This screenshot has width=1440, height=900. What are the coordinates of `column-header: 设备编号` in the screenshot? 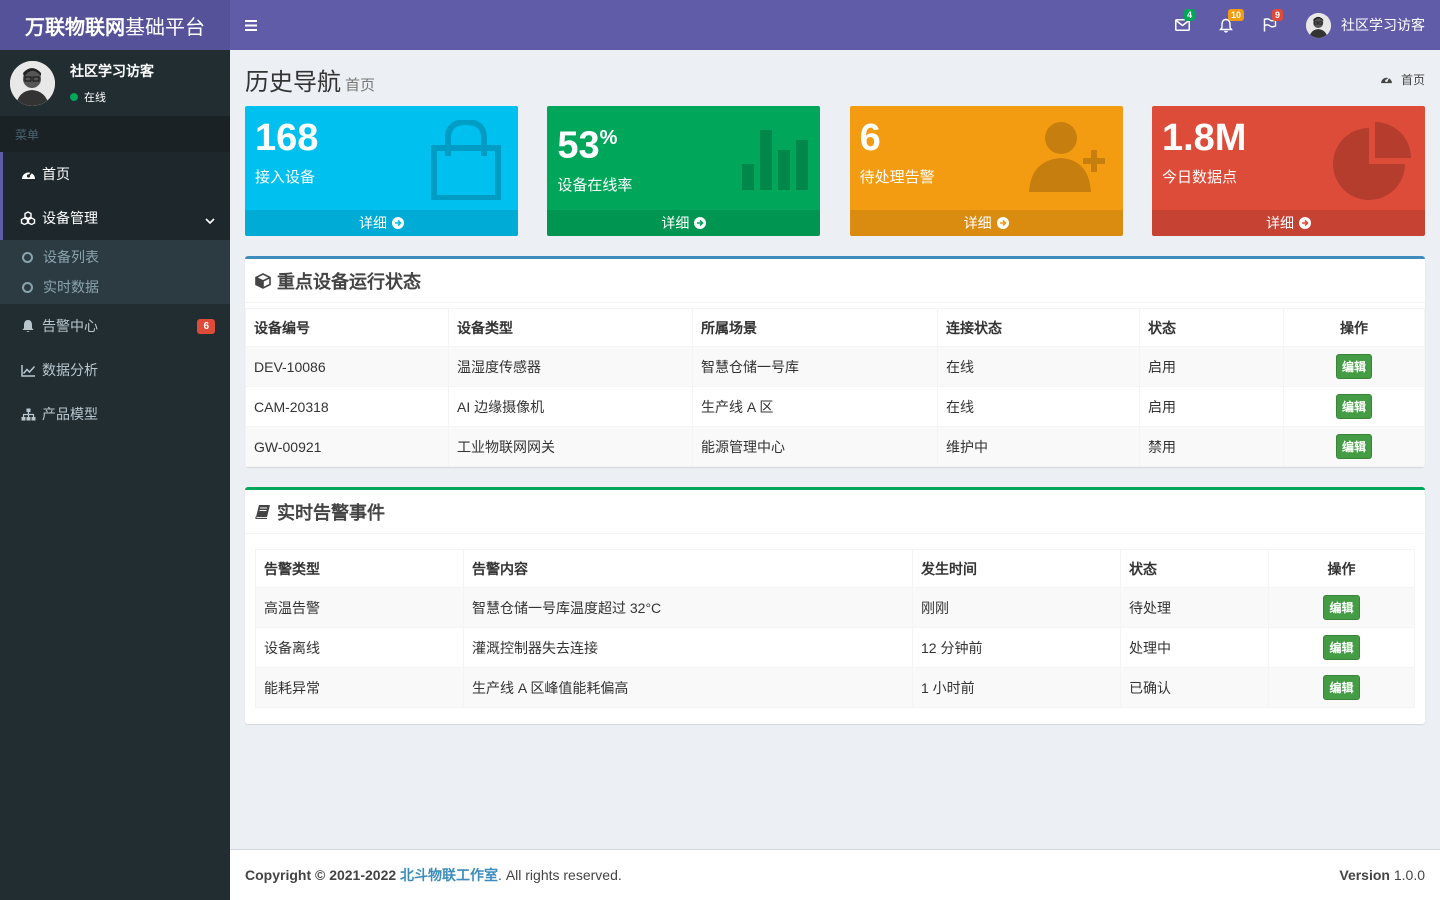 It's located at (347, 327).